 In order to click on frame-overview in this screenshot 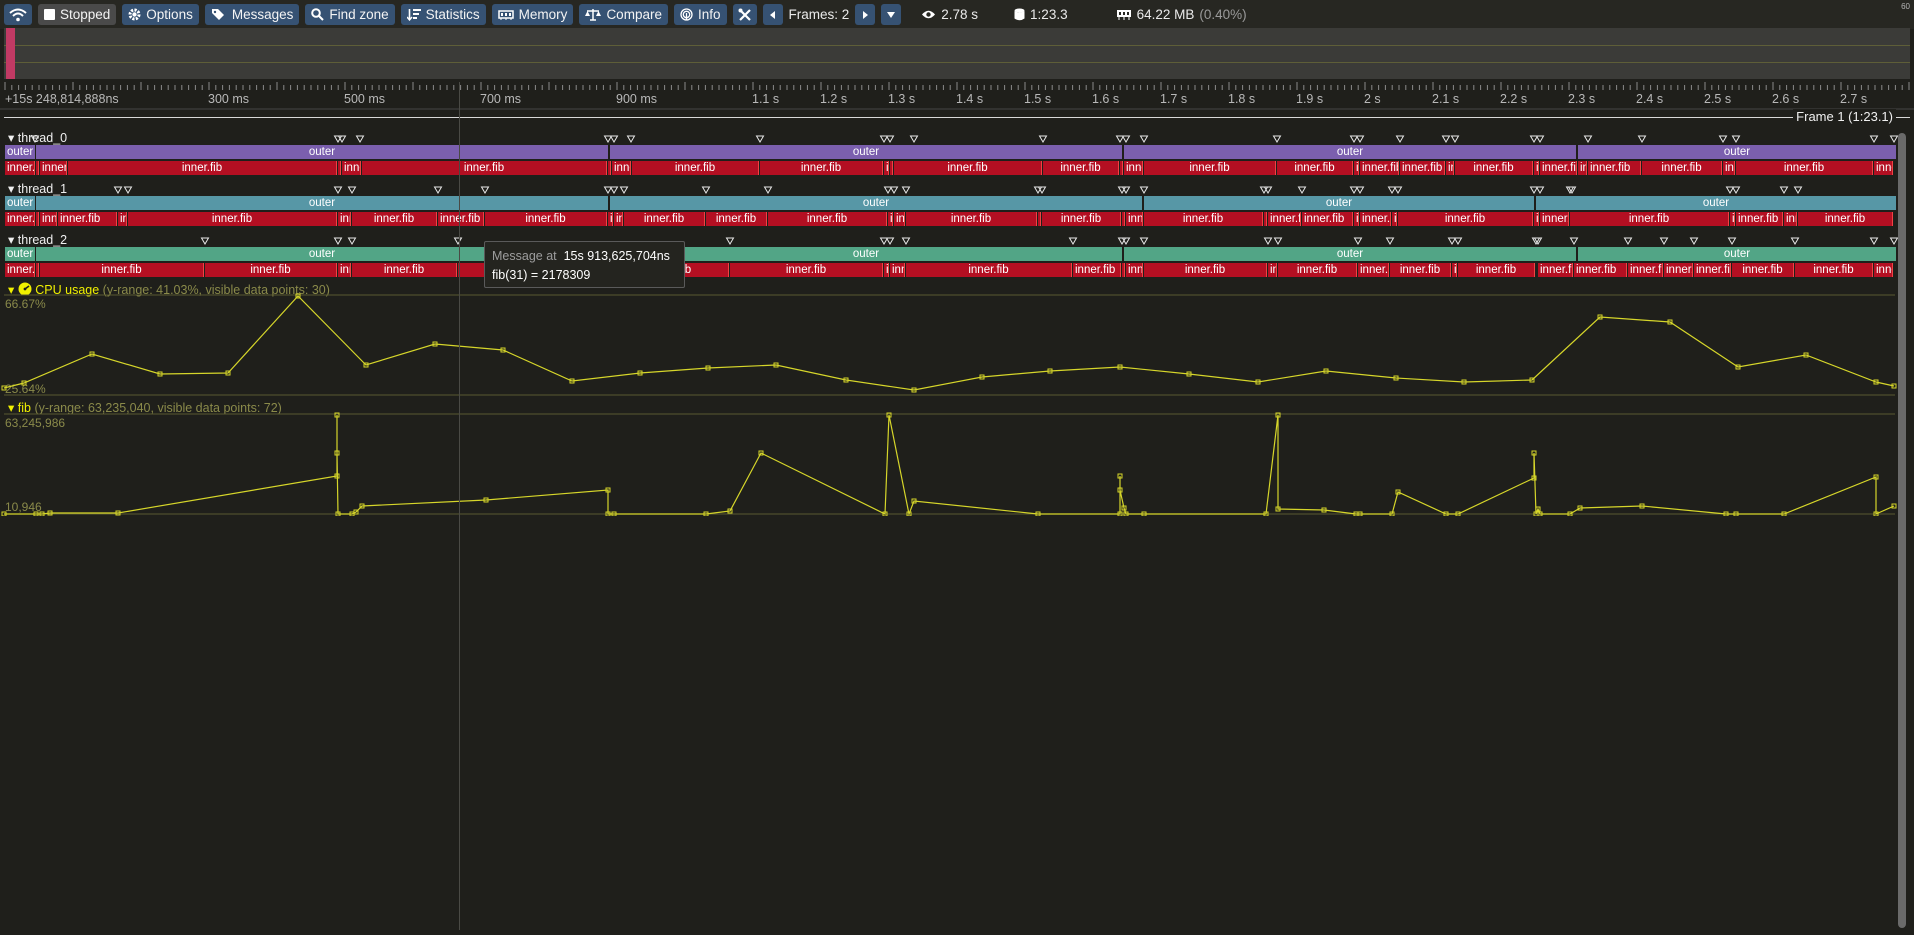, I will do `click(957, 53)`.